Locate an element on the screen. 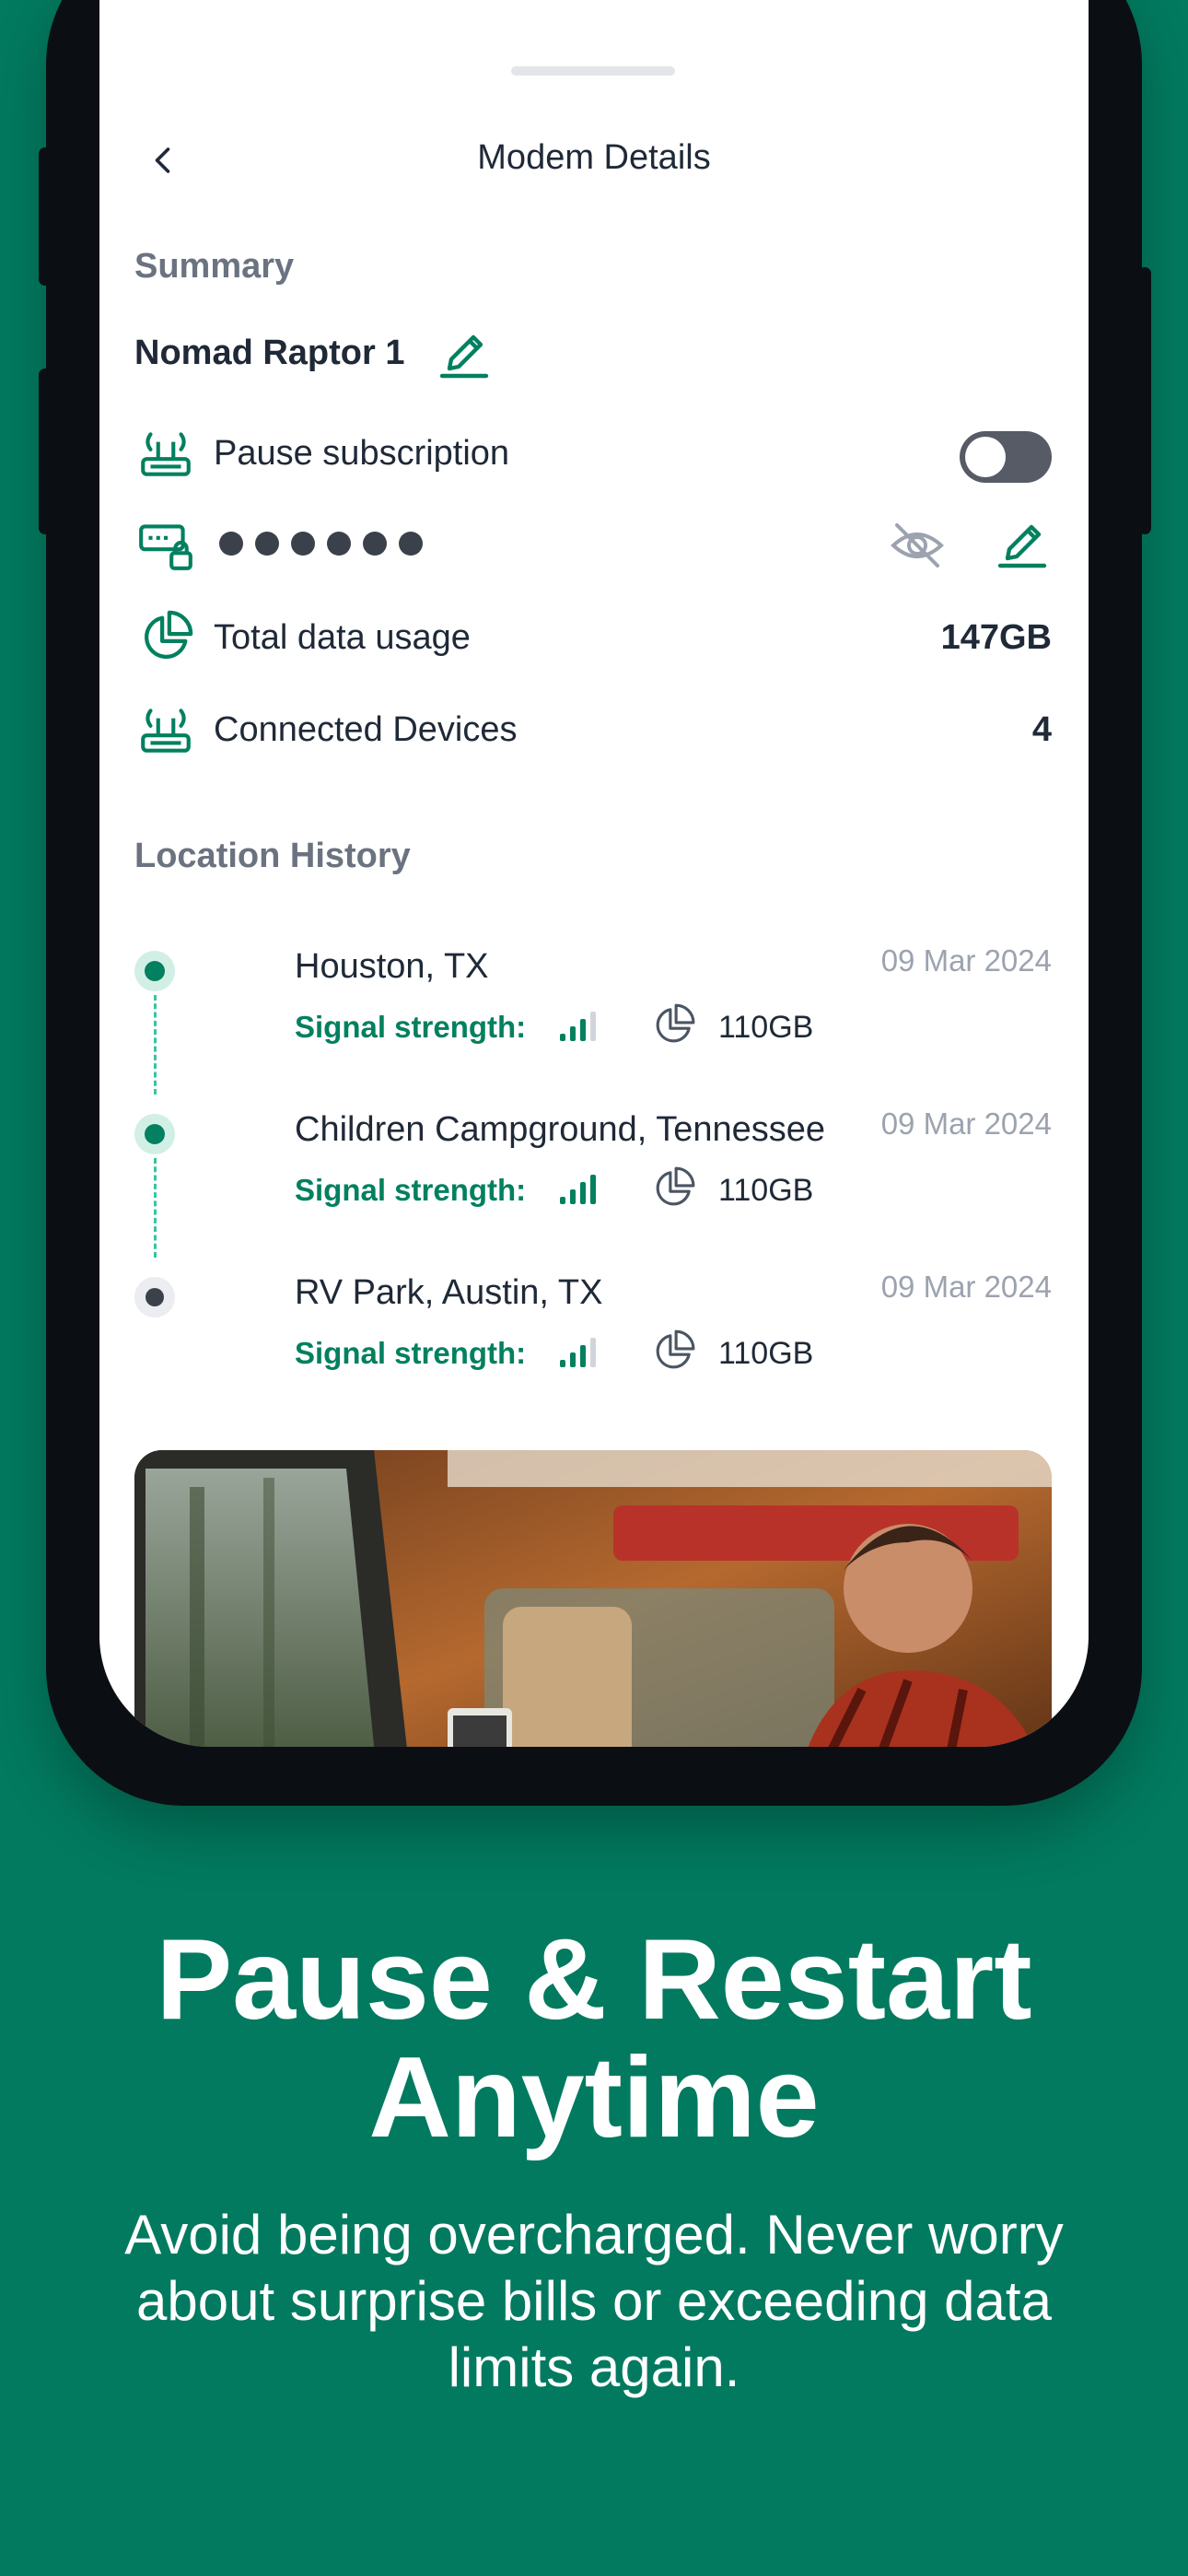 The image size is (1188, 2576). location-place: Children Campground, Tennessee is located at coordinates (560, 1129).